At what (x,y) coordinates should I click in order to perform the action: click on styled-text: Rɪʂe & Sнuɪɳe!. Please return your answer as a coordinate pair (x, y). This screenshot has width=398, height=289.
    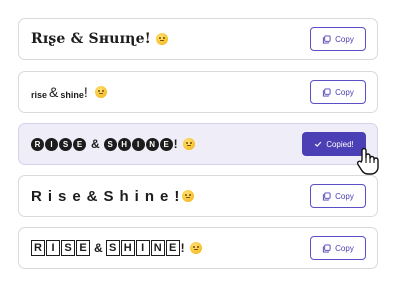
    Looking at the image, I should click on (100, 39).